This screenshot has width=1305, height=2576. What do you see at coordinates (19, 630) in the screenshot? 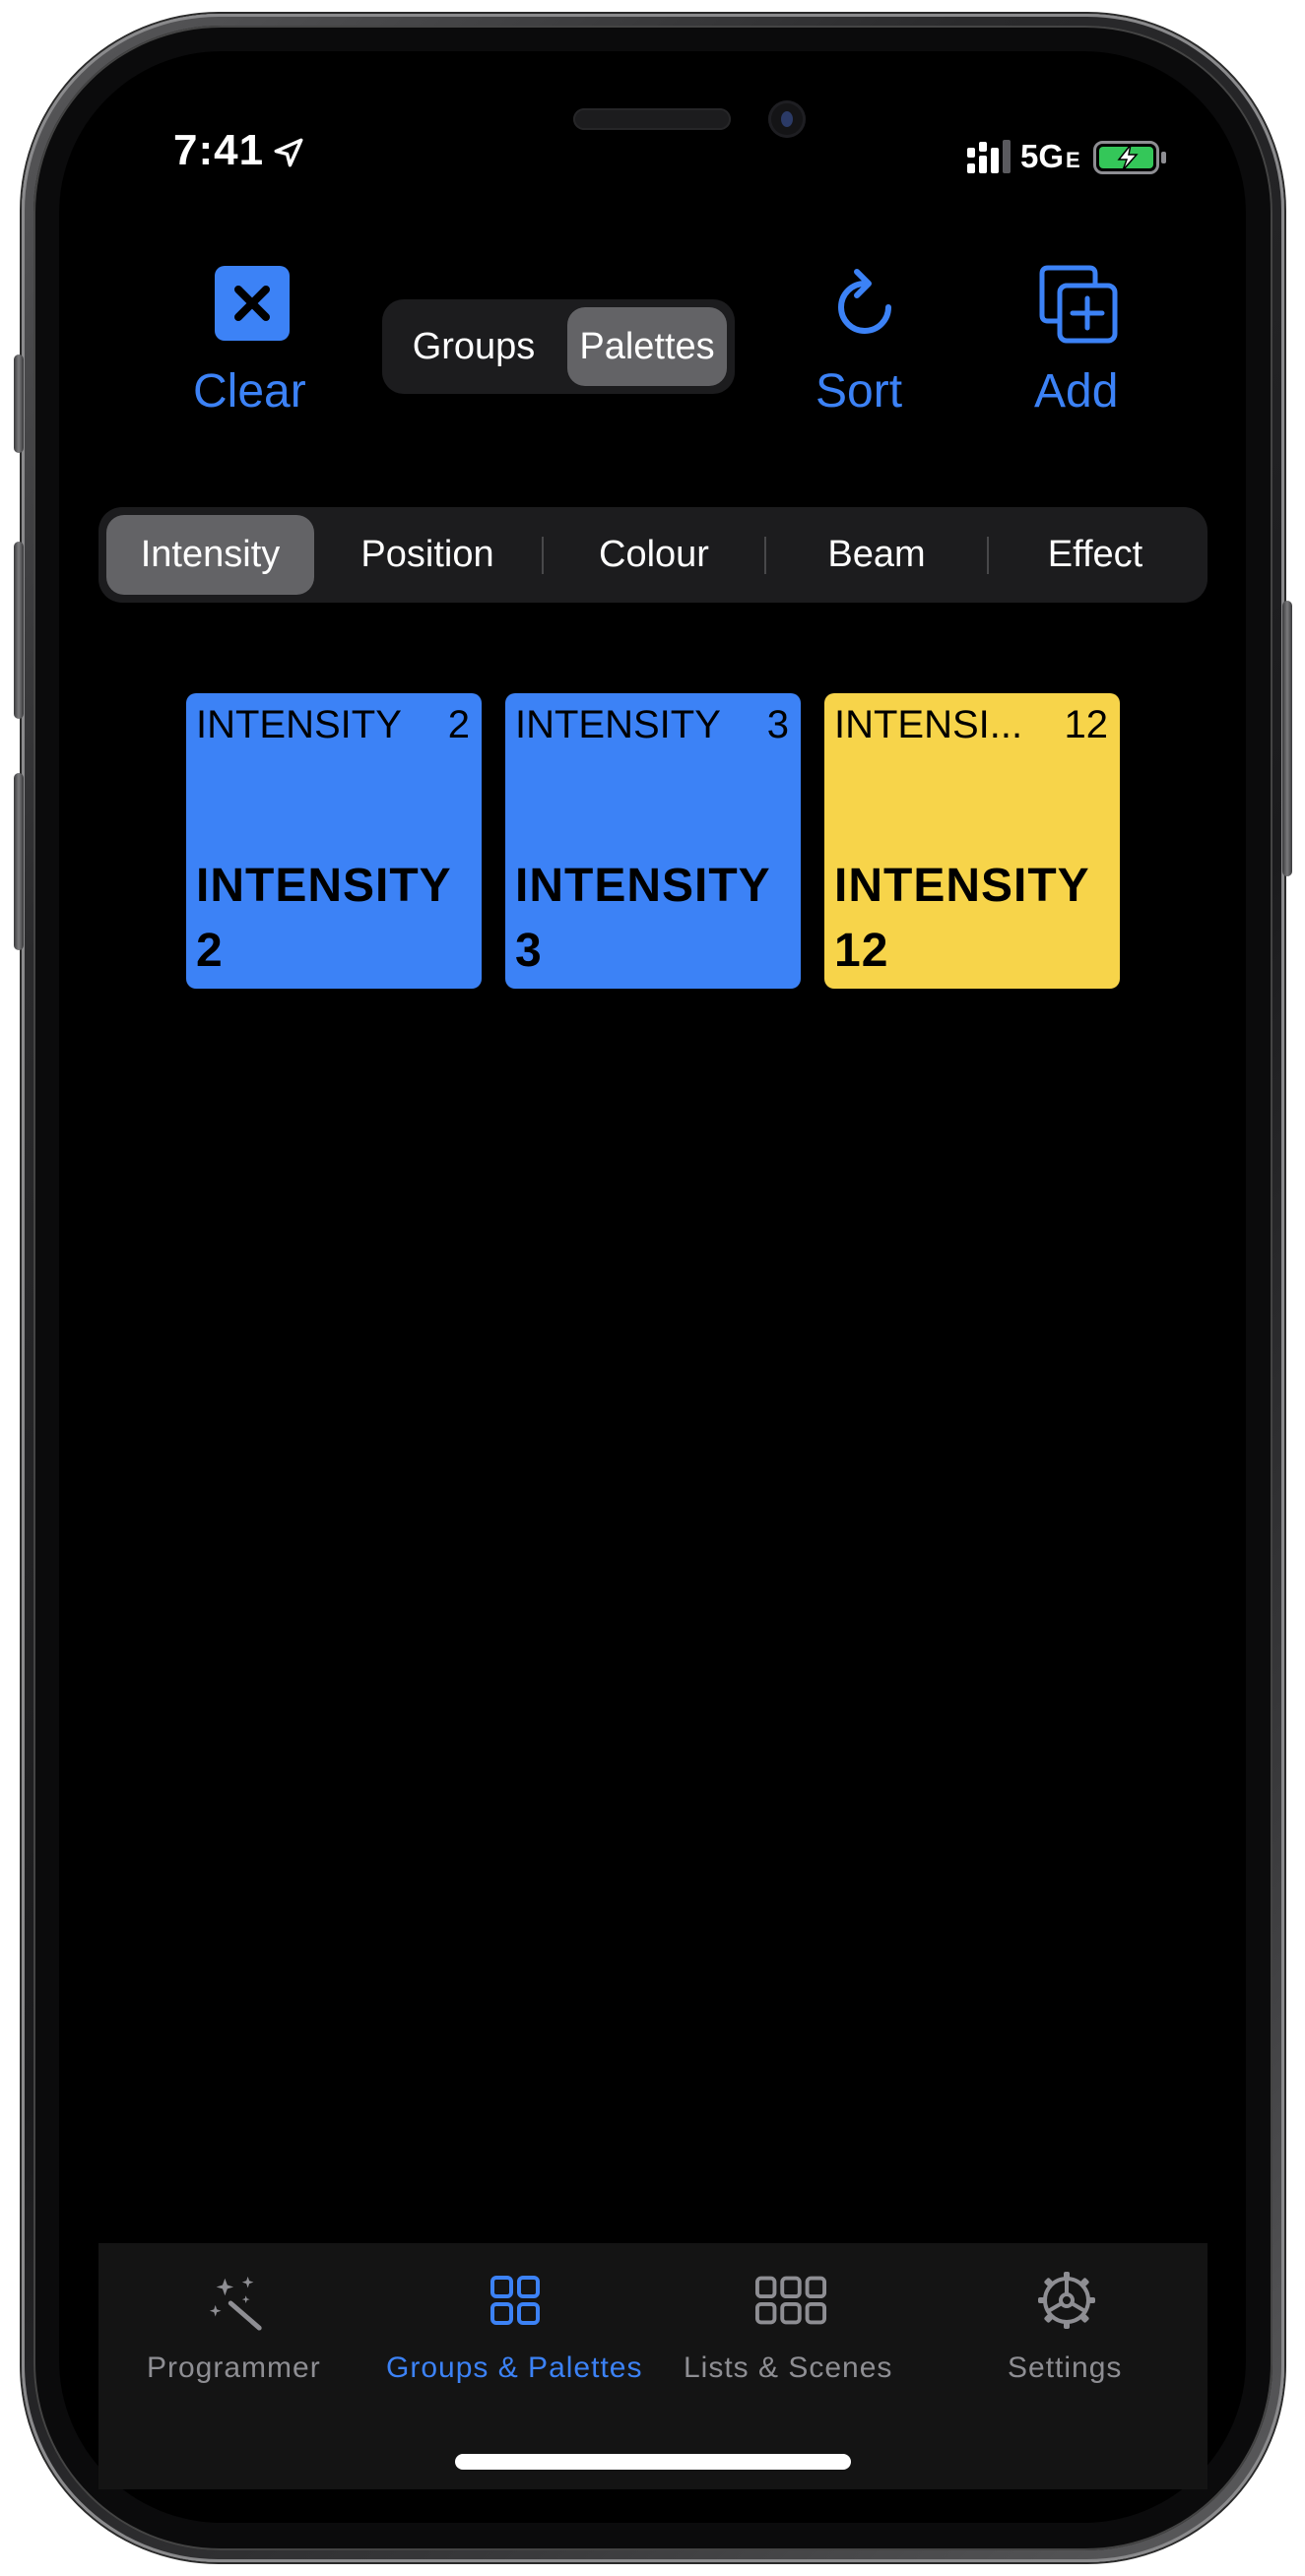
I see `volume-up-button` at bounding box center [19, 630].